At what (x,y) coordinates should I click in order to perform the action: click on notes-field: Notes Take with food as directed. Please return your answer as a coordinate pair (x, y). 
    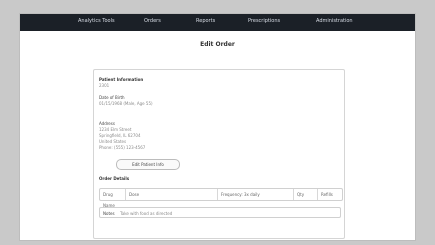
    Looking at the image, I should click on (220, 212).